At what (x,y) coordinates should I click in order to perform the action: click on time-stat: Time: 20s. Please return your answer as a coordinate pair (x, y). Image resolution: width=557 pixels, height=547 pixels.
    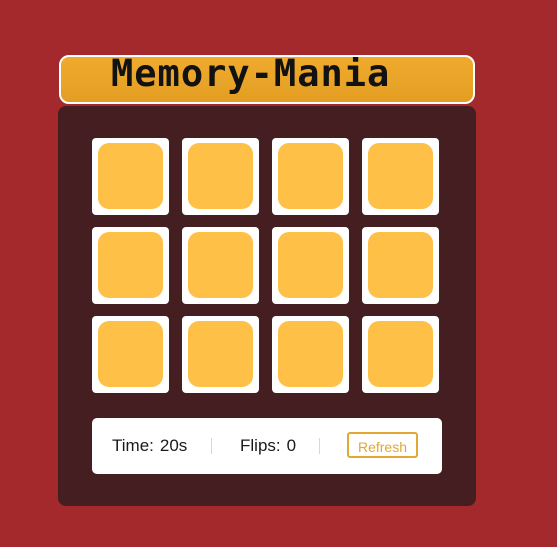
    Looking at the image, I should click on (149, 446).